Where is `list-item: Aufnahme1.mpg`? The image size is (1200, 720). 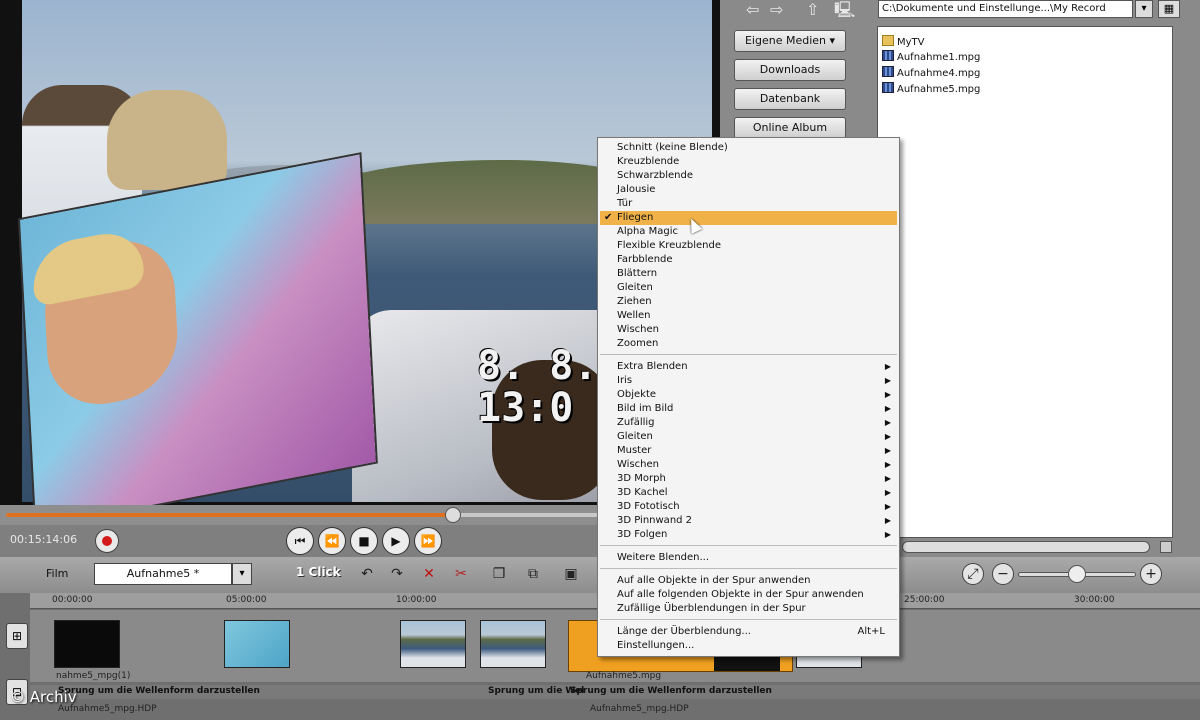
list-item: Aufnahme1.mpg is located at coordinates (931, 57).